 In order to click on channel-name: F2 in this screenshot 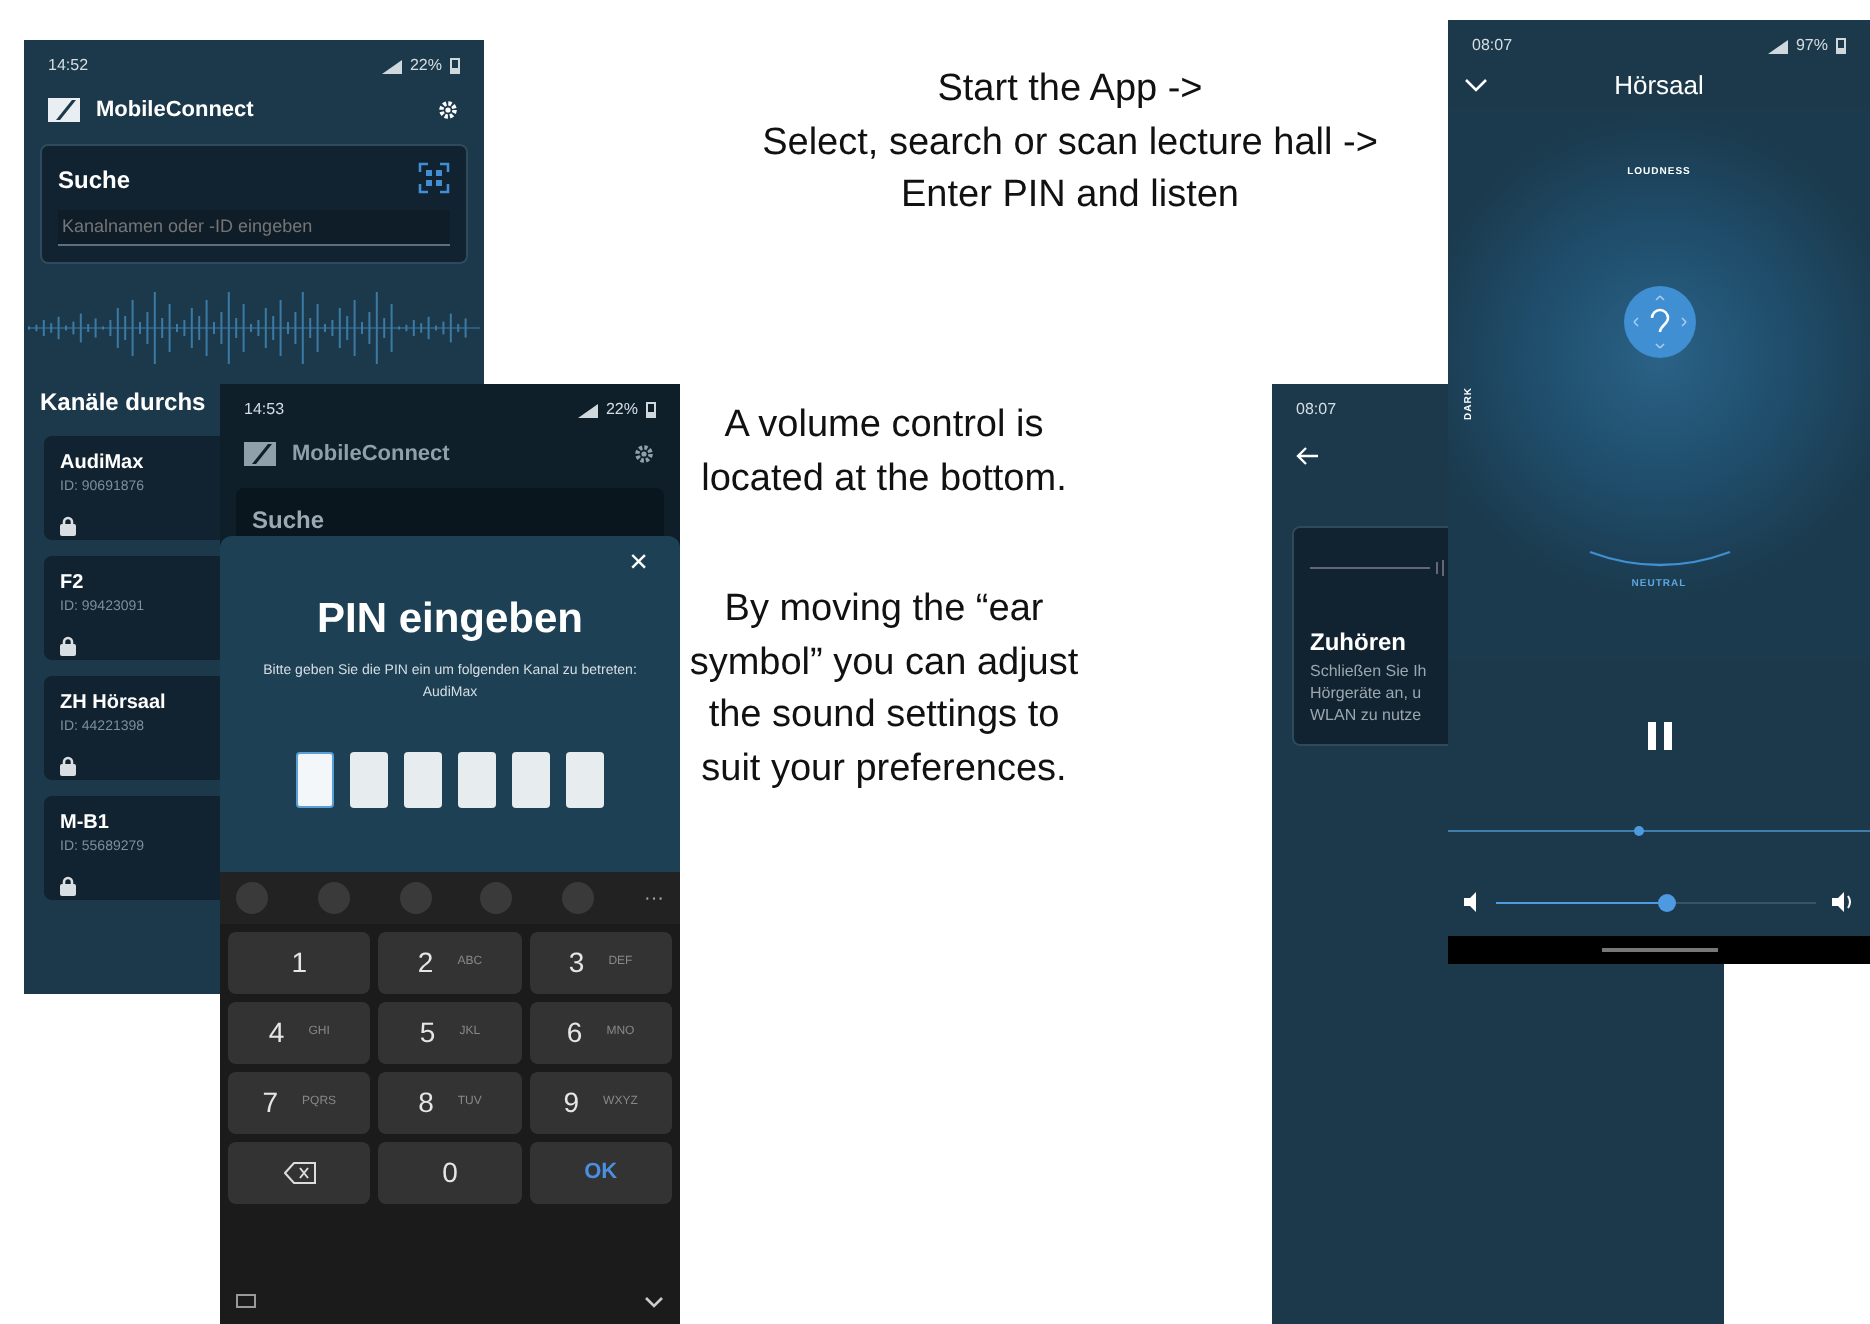, I will do `click(72, 584)`.